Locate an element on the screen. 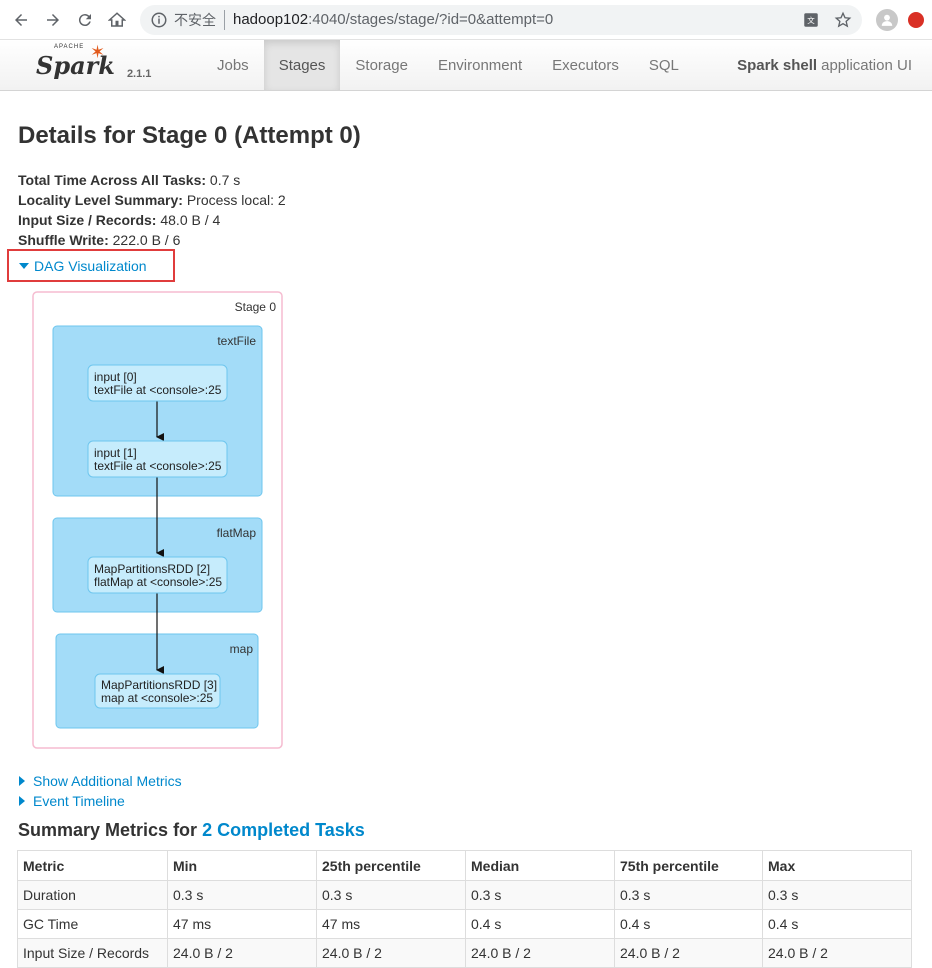 The image size is (932, 968). rdd-node-name: input [0] is located at coordinates (115, 377).